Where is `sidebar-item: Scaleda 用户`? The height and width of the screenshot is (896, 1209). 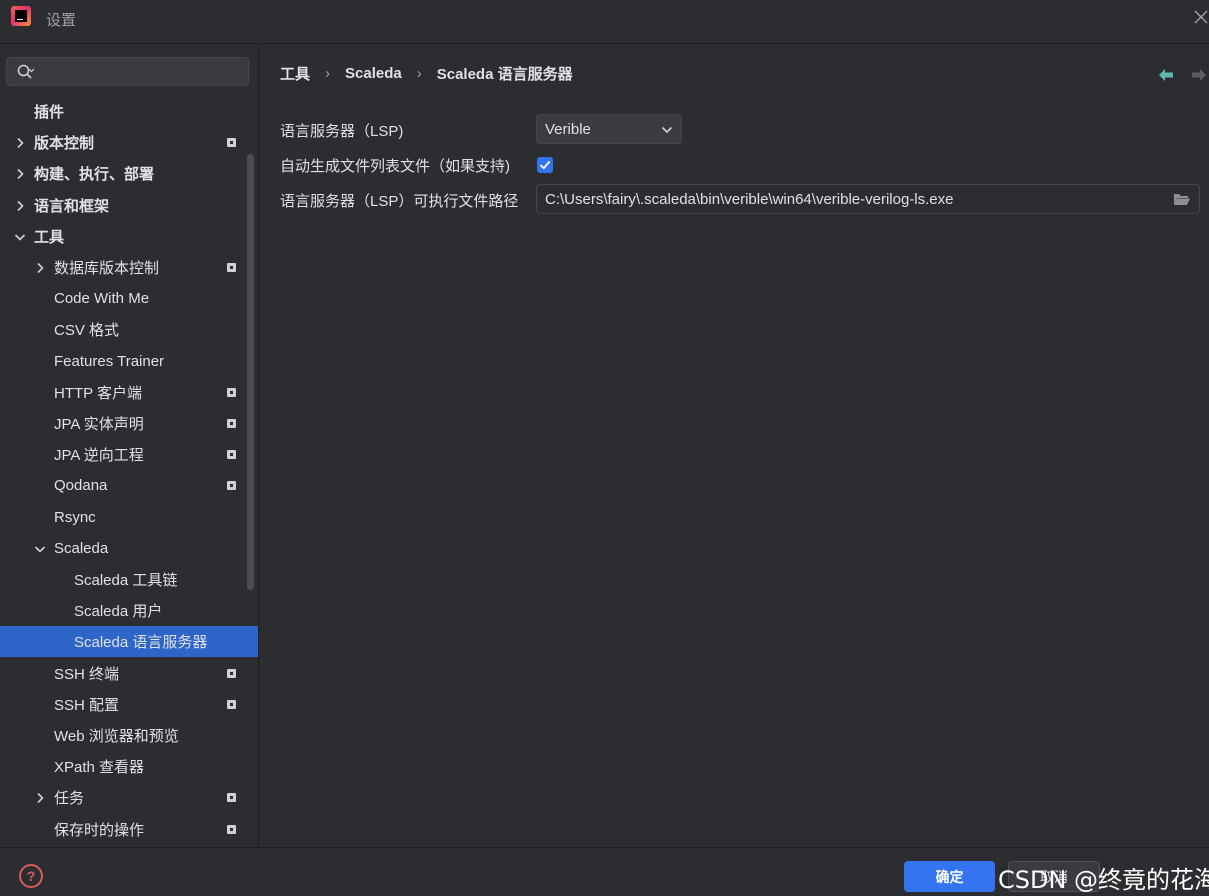
sidebar-item: Scaleda 用户 is located at coordinates (129, 610).